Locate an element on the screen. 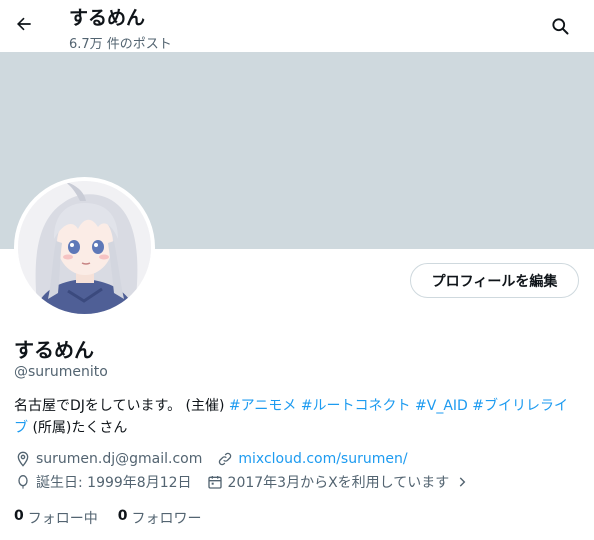 The height and width of the screenshot is (540, 594). search-icon is located at coordinates (560, 26).